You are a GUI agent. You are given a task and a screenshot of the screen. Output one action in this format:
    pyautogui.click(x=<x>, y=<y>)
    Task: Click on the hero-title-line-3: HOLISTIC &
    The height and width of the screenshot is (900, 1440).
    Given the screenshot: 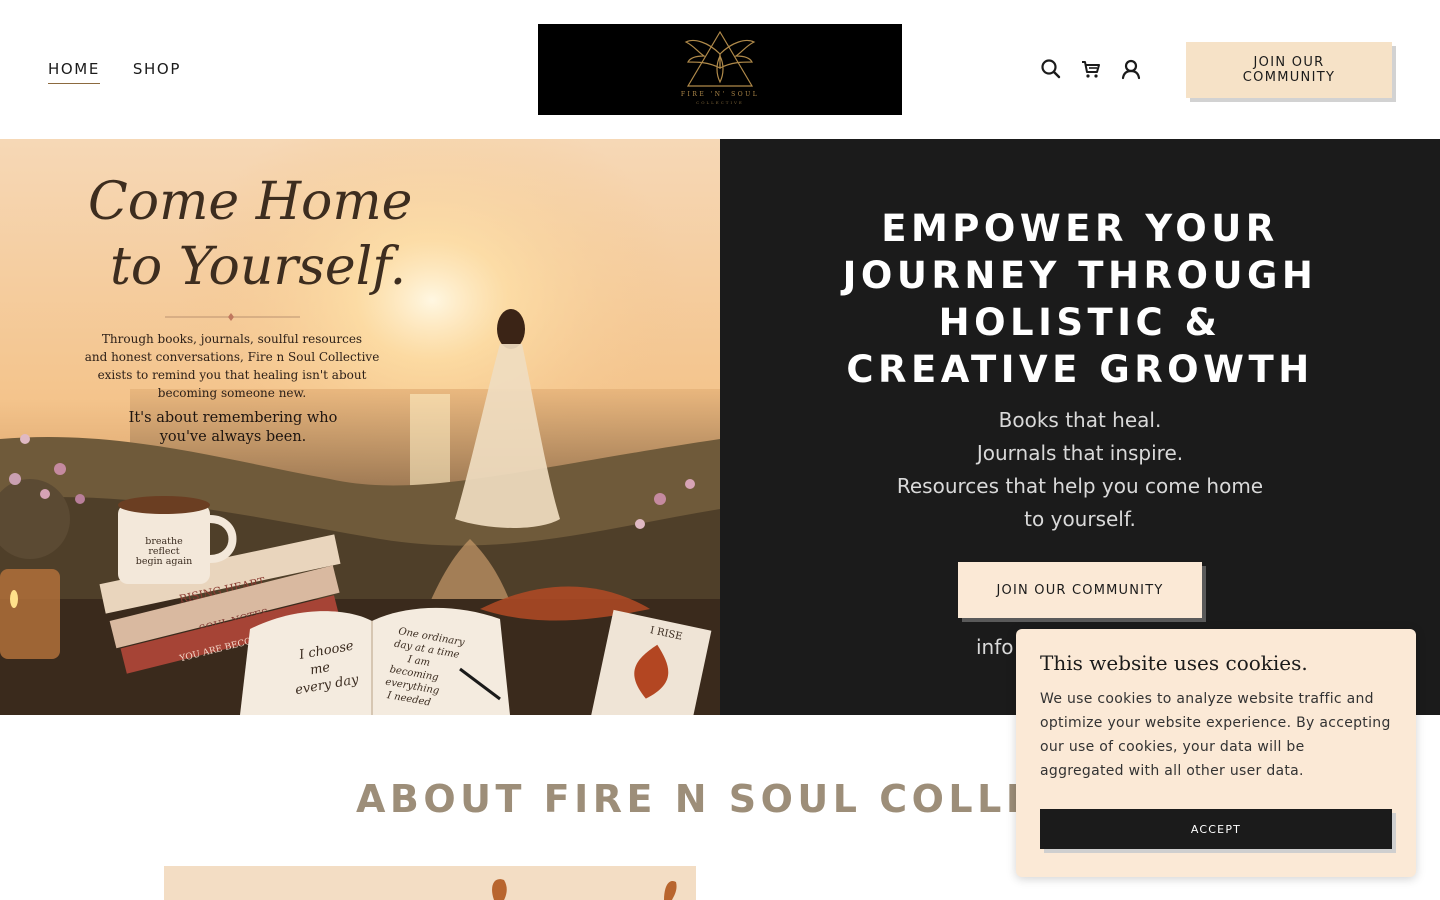 What is the action you would take?
    pyautogui.click(x=1080, y=322)
    